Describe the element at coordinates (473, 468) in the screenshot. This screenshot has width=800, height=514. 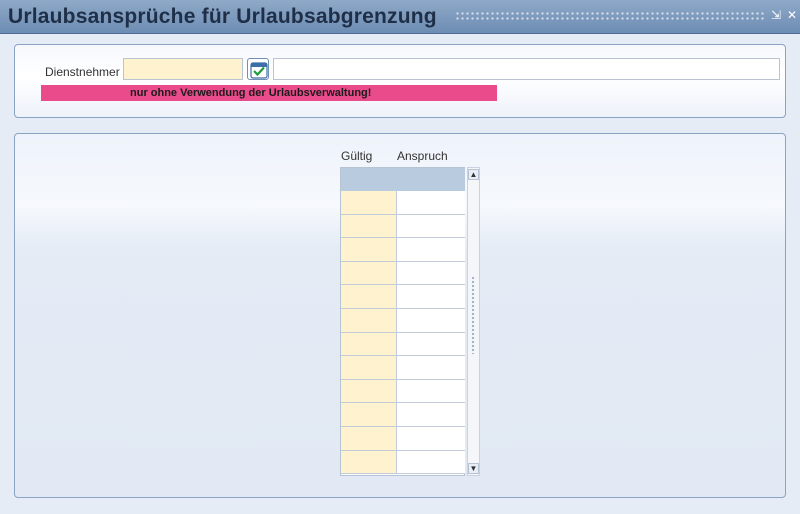
I see `scroll-down-icon: ▼` at that location.